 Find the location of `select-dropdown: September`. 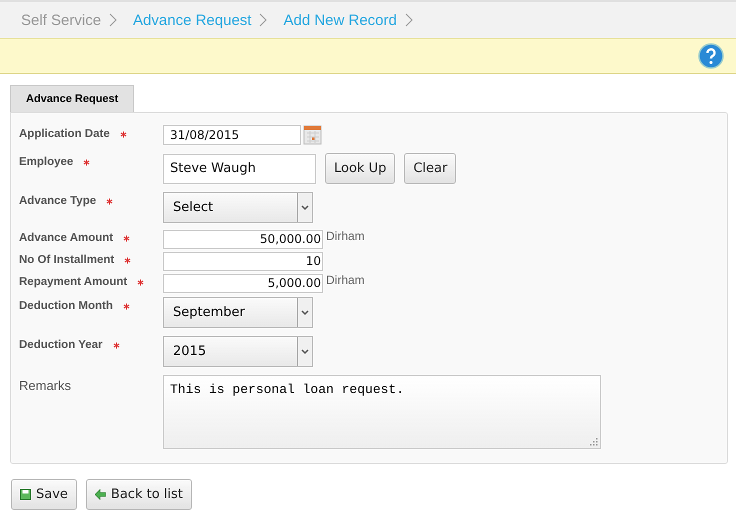

select-dropdown: September is located at coordinates (238, 312).